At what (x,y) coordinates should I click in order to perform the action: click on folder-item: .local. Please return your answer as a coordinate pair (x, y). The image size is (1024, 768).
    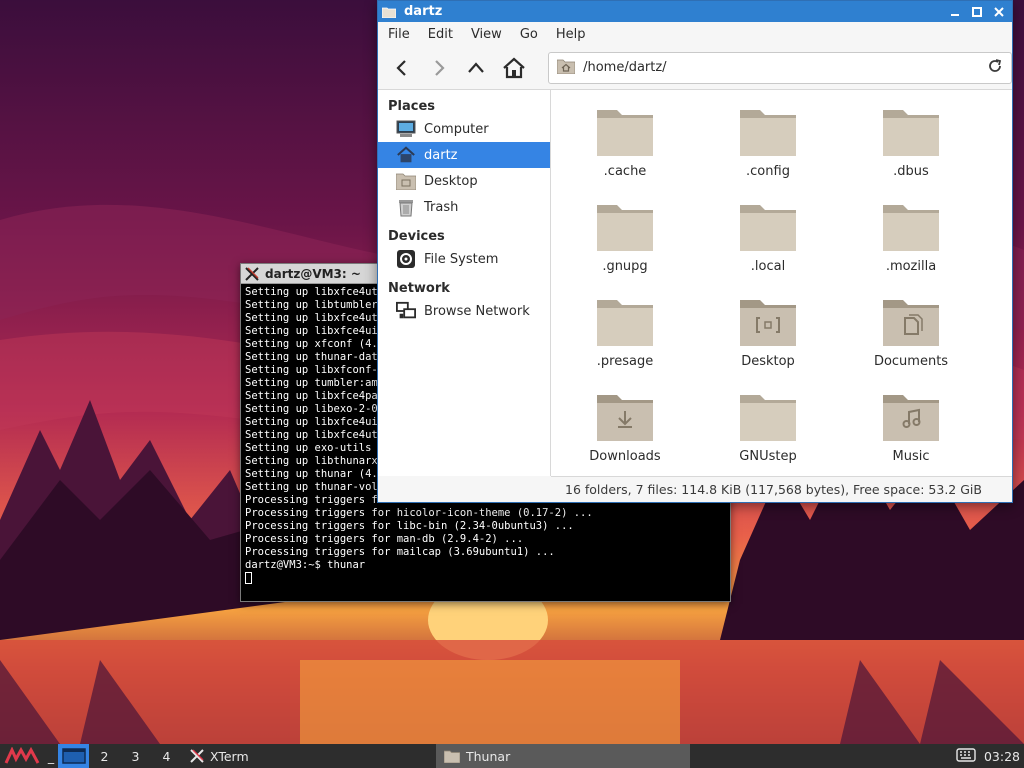
    Looking at the image, I should click on (768, 235).